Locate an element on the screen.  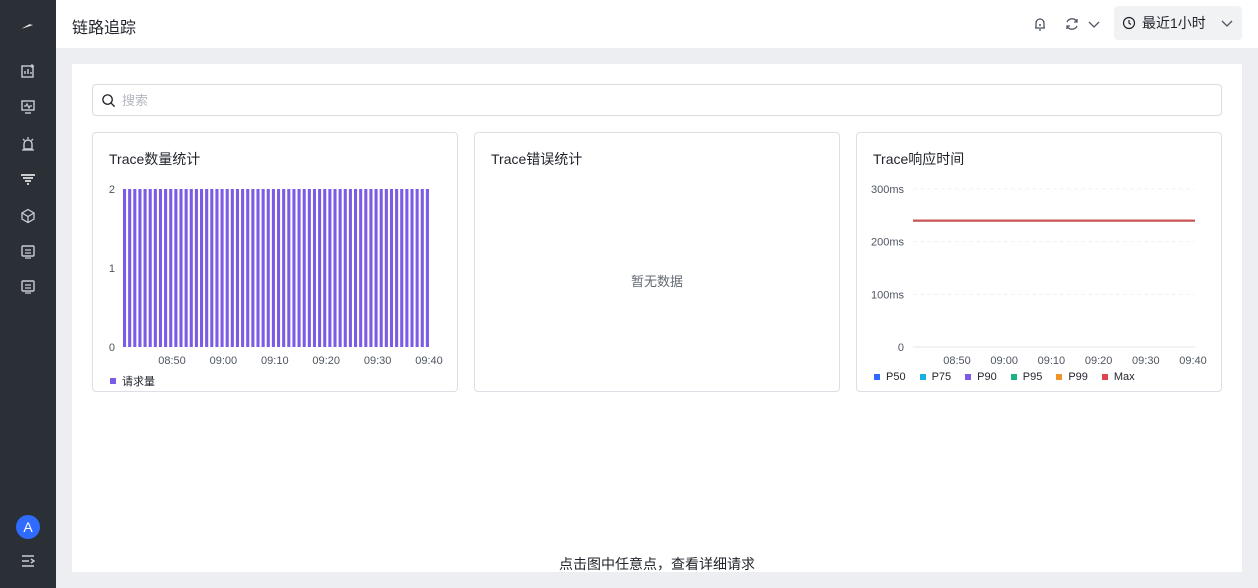
notification-bell-icon is located at coordinates (1040, 24).